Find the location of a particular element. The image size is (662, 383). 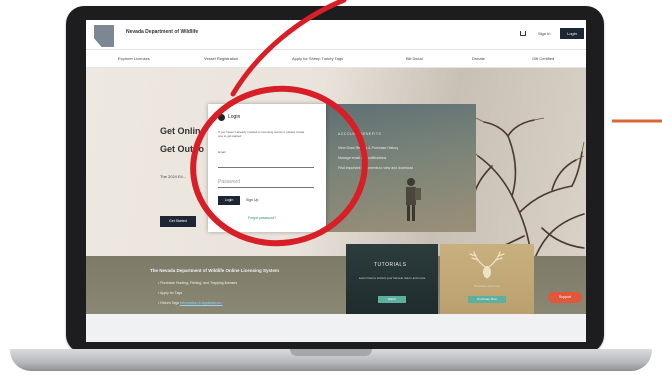

panel-benefit-1: View Draw Results & Purchase History is located at coordinates (368, 148).